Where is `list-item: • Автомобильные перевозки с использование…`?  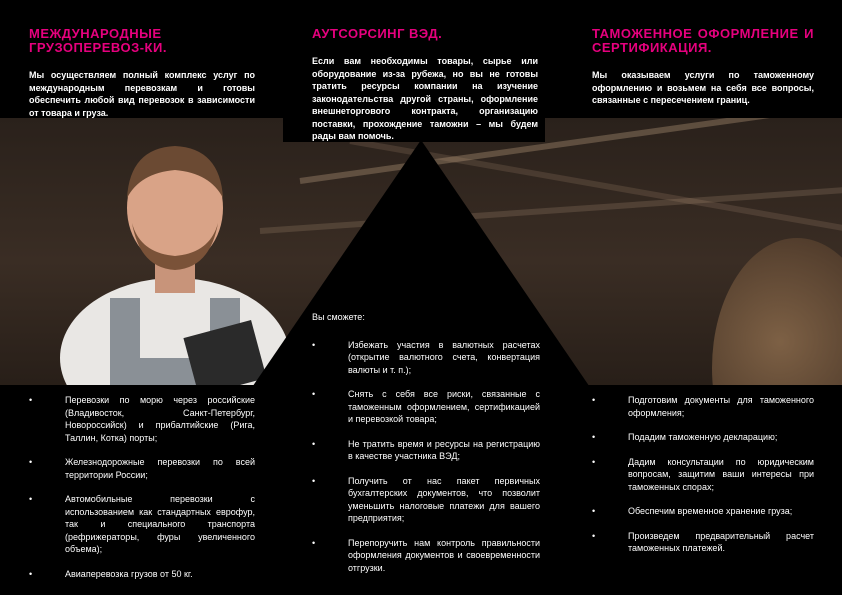
list-item: • Автомобильные перевозки с использование… is located at coordinates (142, 524).